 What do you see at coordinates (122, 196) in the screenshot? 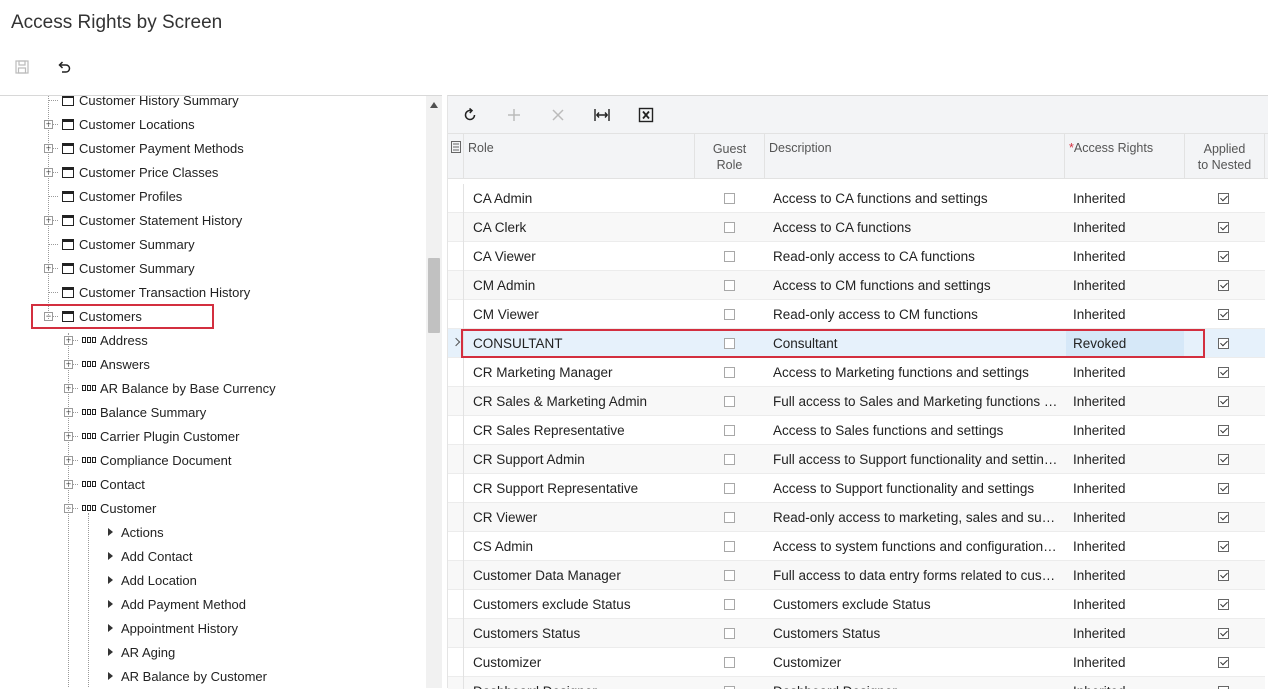
I see `tree-item: Customer Profiles` at bounding box center [122, 196].